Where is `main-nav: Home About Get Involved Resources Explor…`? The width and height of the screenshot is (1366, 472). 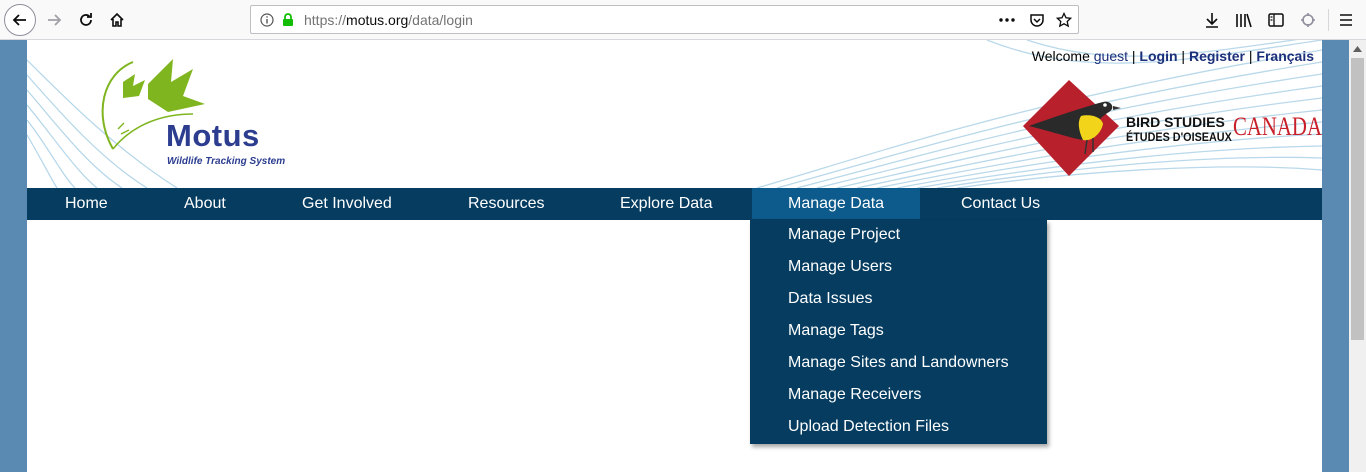
main-nav: Home About Get Involved Resources Explor… is located at coordinates (674, 204).